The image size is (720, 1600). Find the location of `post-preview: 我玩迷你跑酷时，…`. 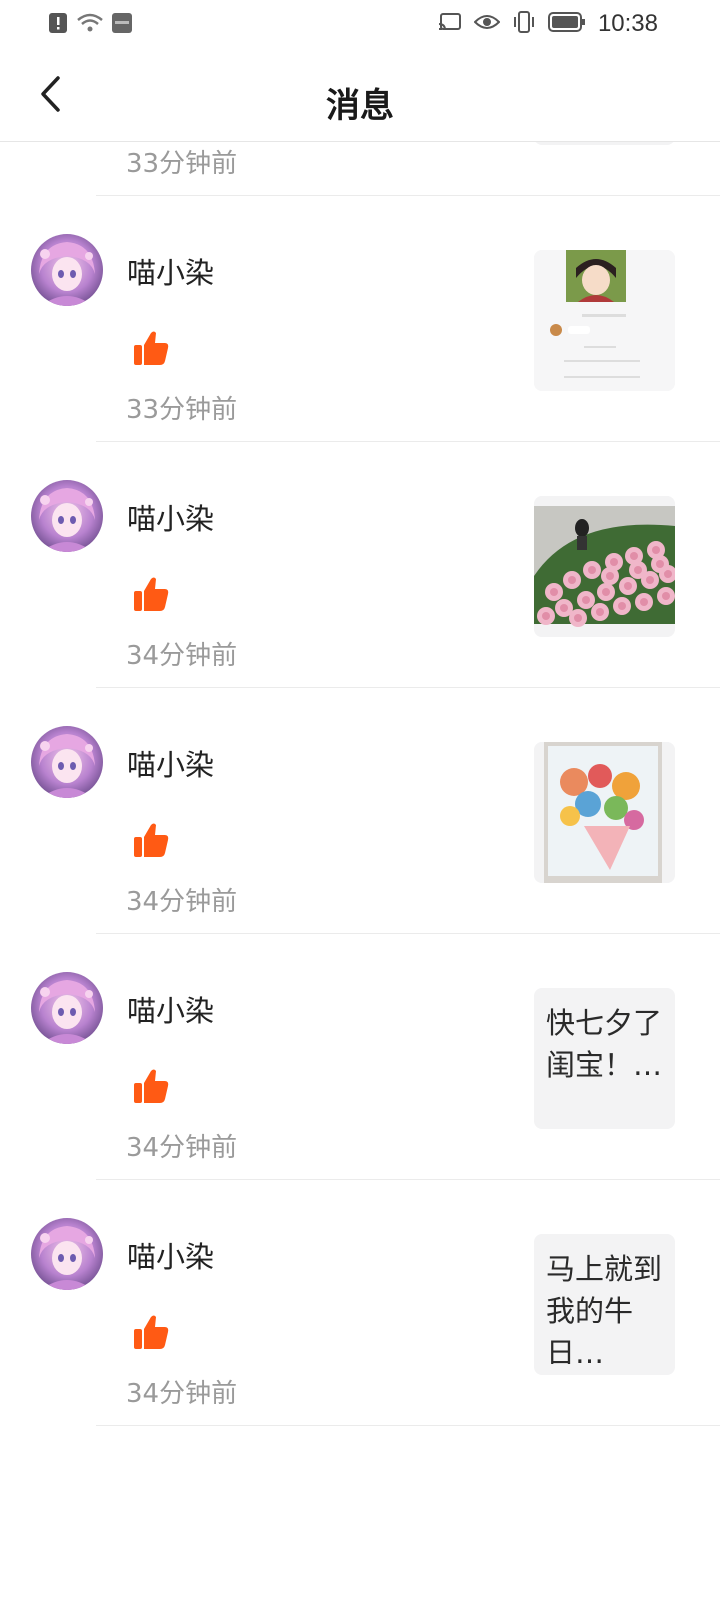

post-preview: 我玩迷你跑酷时，… is located at coordinates (604, 143).